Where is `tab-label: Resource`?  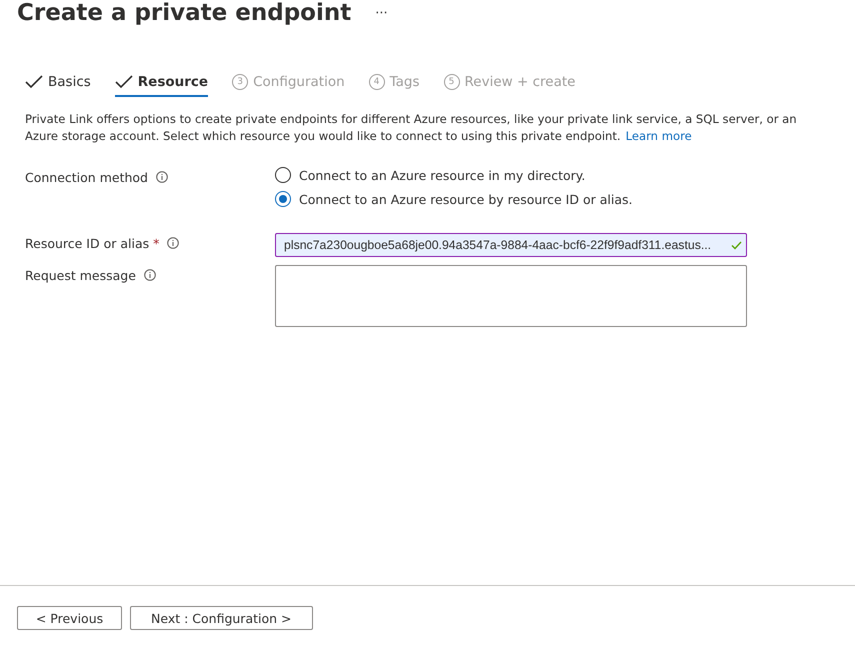
tab-label: Resource is located at coordinates (173, 82).